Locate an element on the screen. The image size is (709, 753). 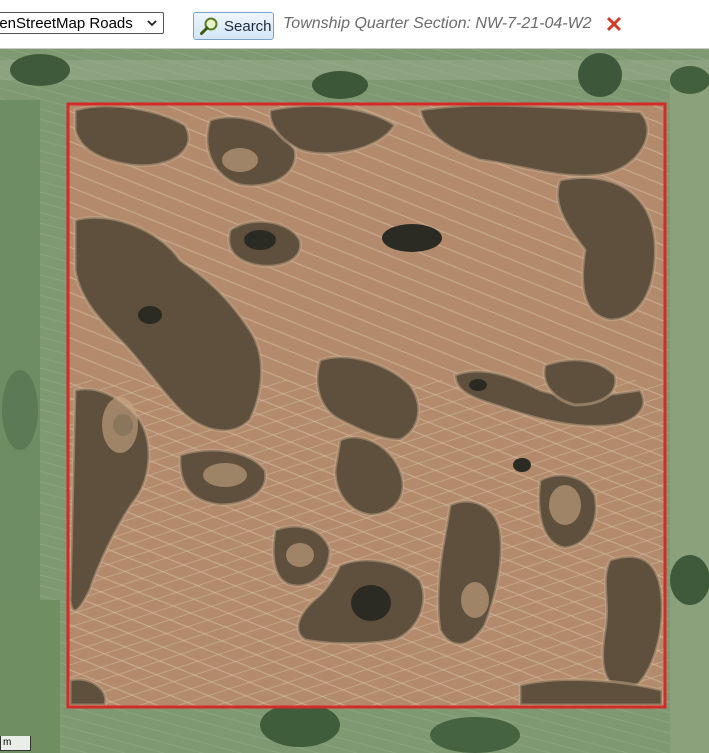
scale-label: m is located at coordinates (7, 742).